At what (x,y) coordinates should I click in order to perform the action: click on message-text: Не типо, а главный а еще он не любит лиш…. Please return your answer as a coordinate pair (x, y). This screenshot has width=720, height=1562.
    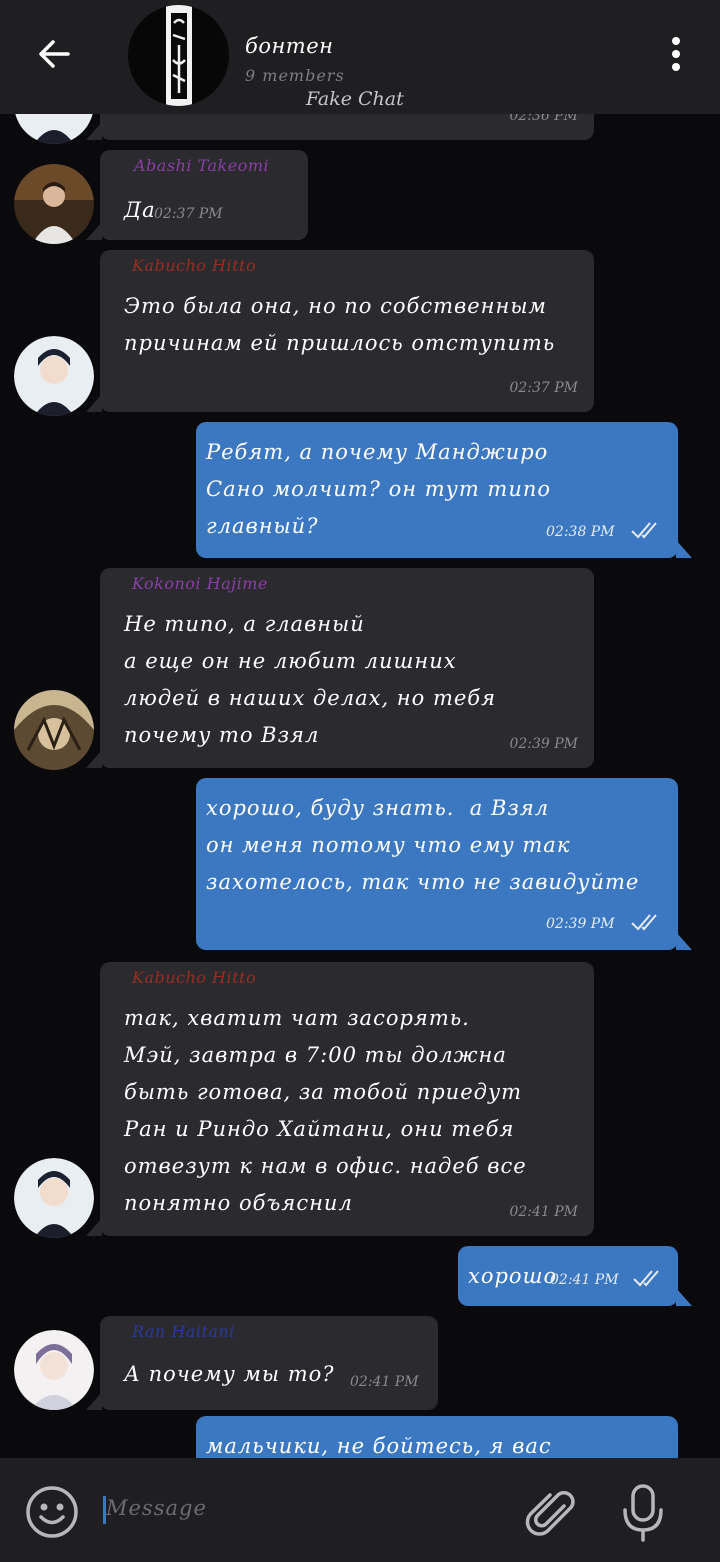
    Looking at the image, I should click on (310, 679).